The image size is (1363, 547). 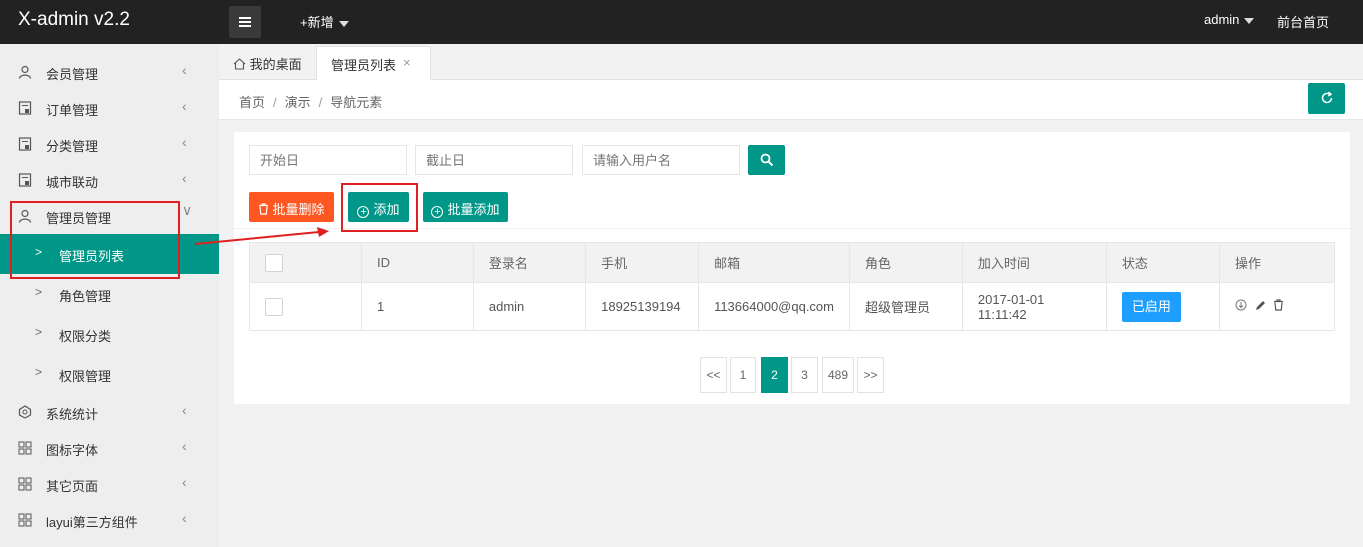 I want to click on menu-toggle-button, so click(x=245, y=22).